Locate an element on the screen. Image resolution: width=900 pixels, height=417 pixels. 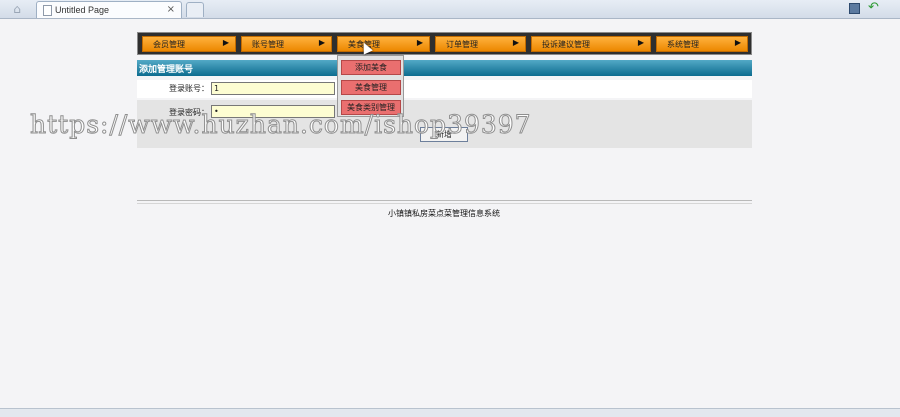
nav-item-label: 会员管理 is located at coordinates (169, 44).